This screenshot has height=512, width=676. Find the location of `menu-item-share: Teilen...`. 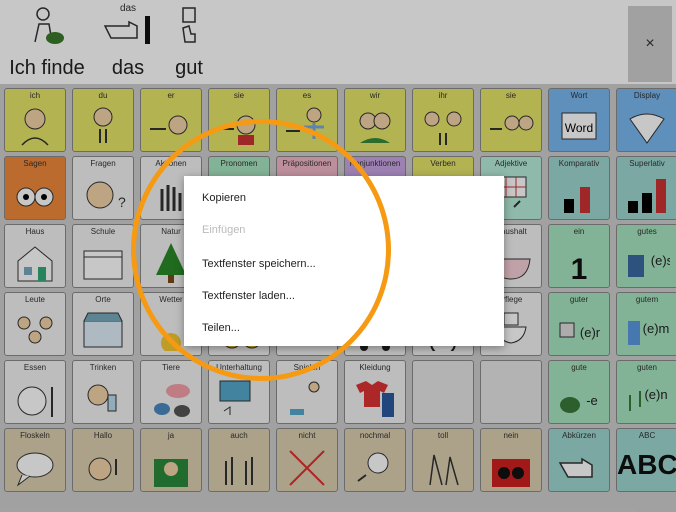

menu-item-share: Teilen... is located at coordinates (221, 328).